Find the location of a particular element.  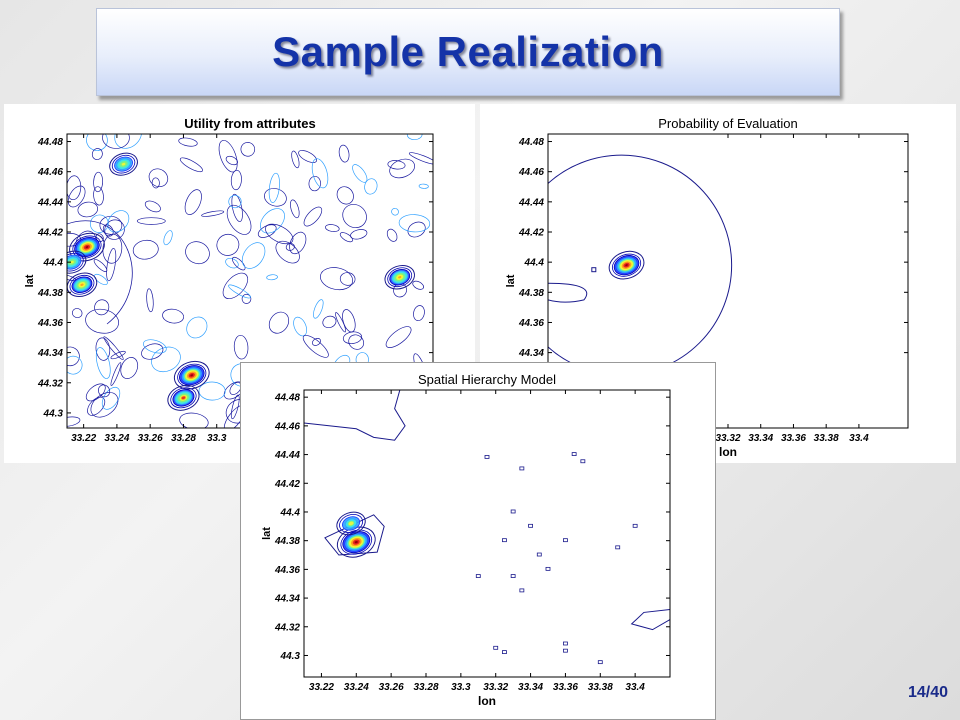

slide-title-box: Sample Realization is located at coordinates (468, 52).